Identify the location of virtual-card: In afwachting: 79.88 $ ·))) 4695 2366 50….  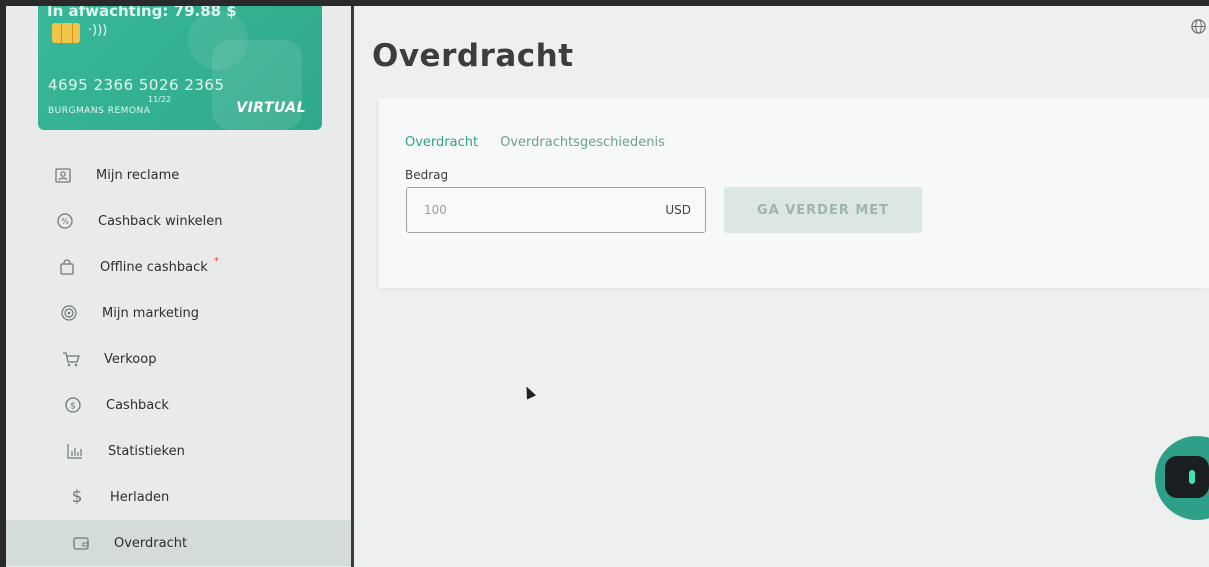
(180, 68).